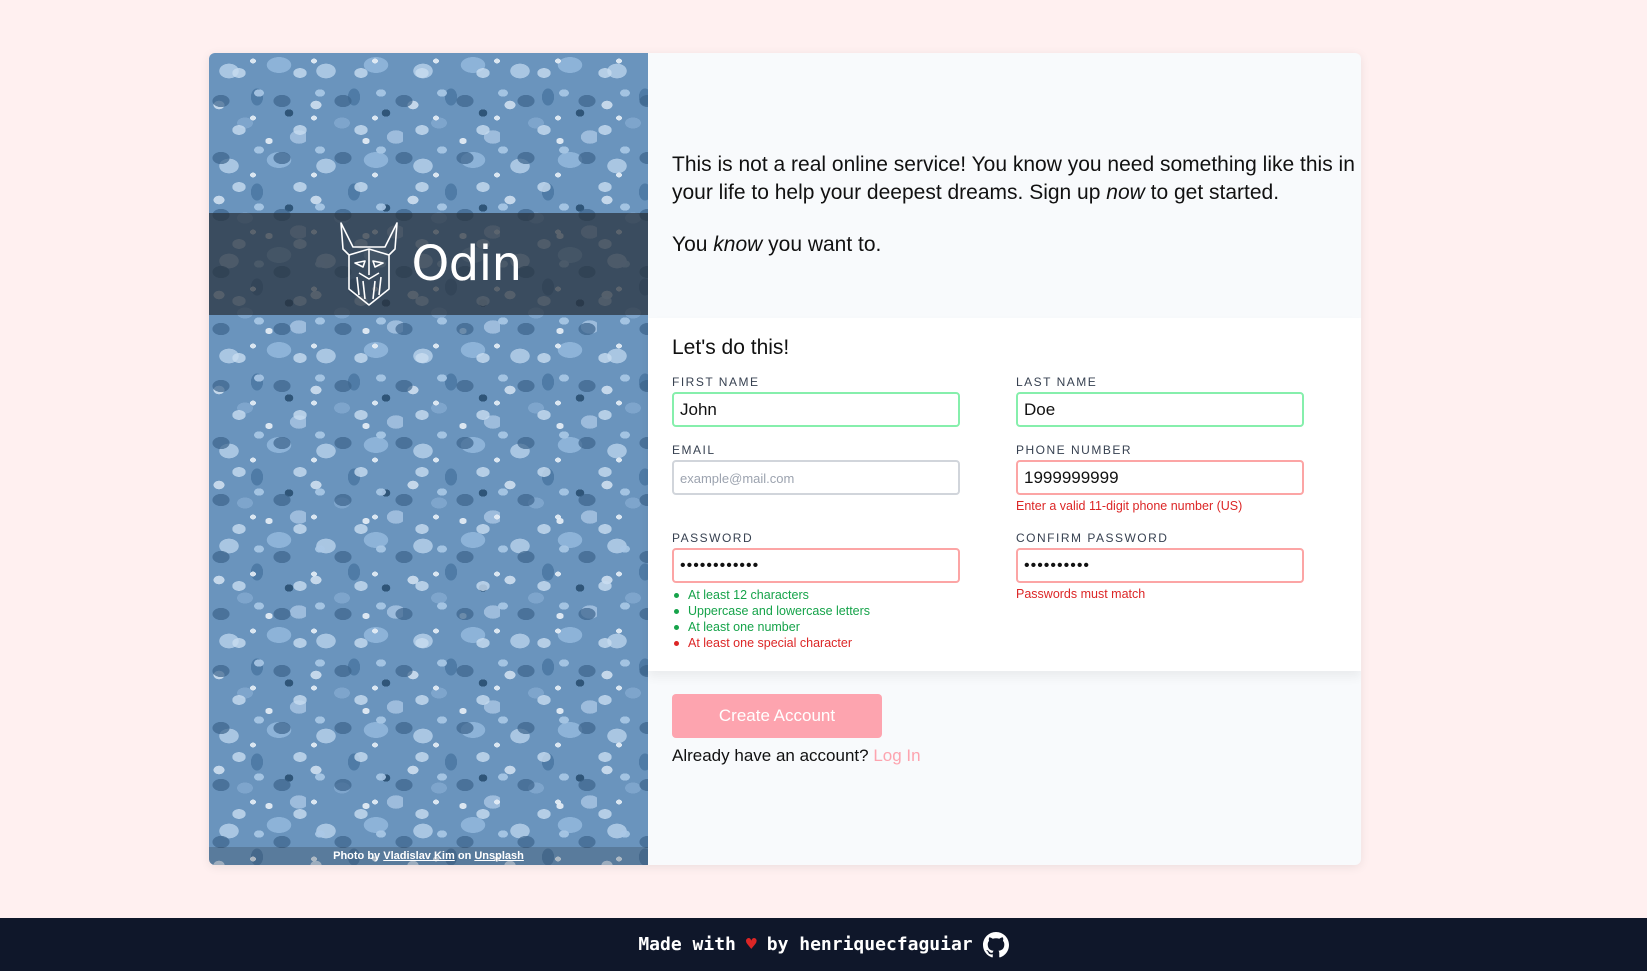  What do you see at coordinates (995, 944) in the screenshot?
I see `github-icon` at bounding box center [995, 944].